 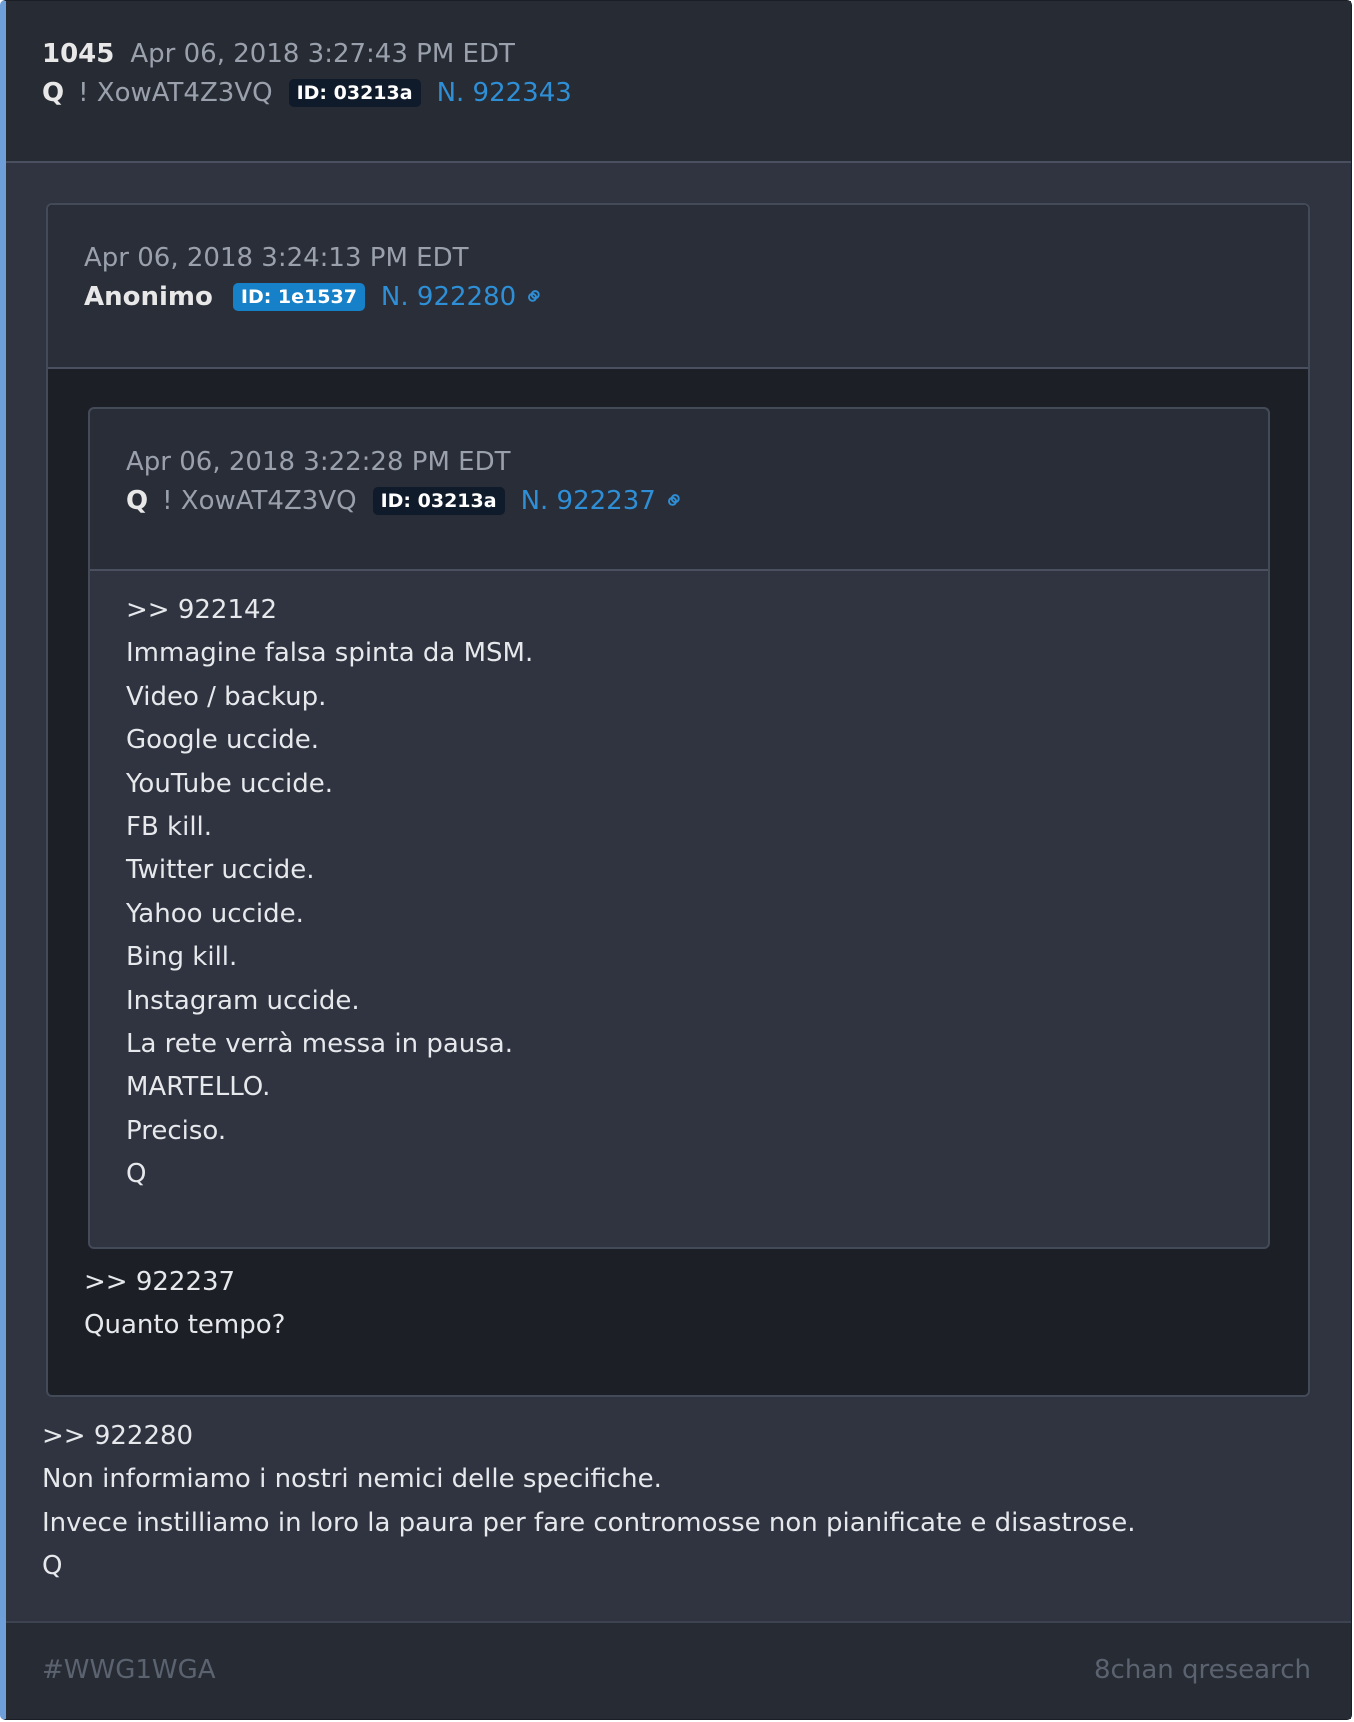 I want to click on message-line: Preciso., so click(x=176, y=1130).